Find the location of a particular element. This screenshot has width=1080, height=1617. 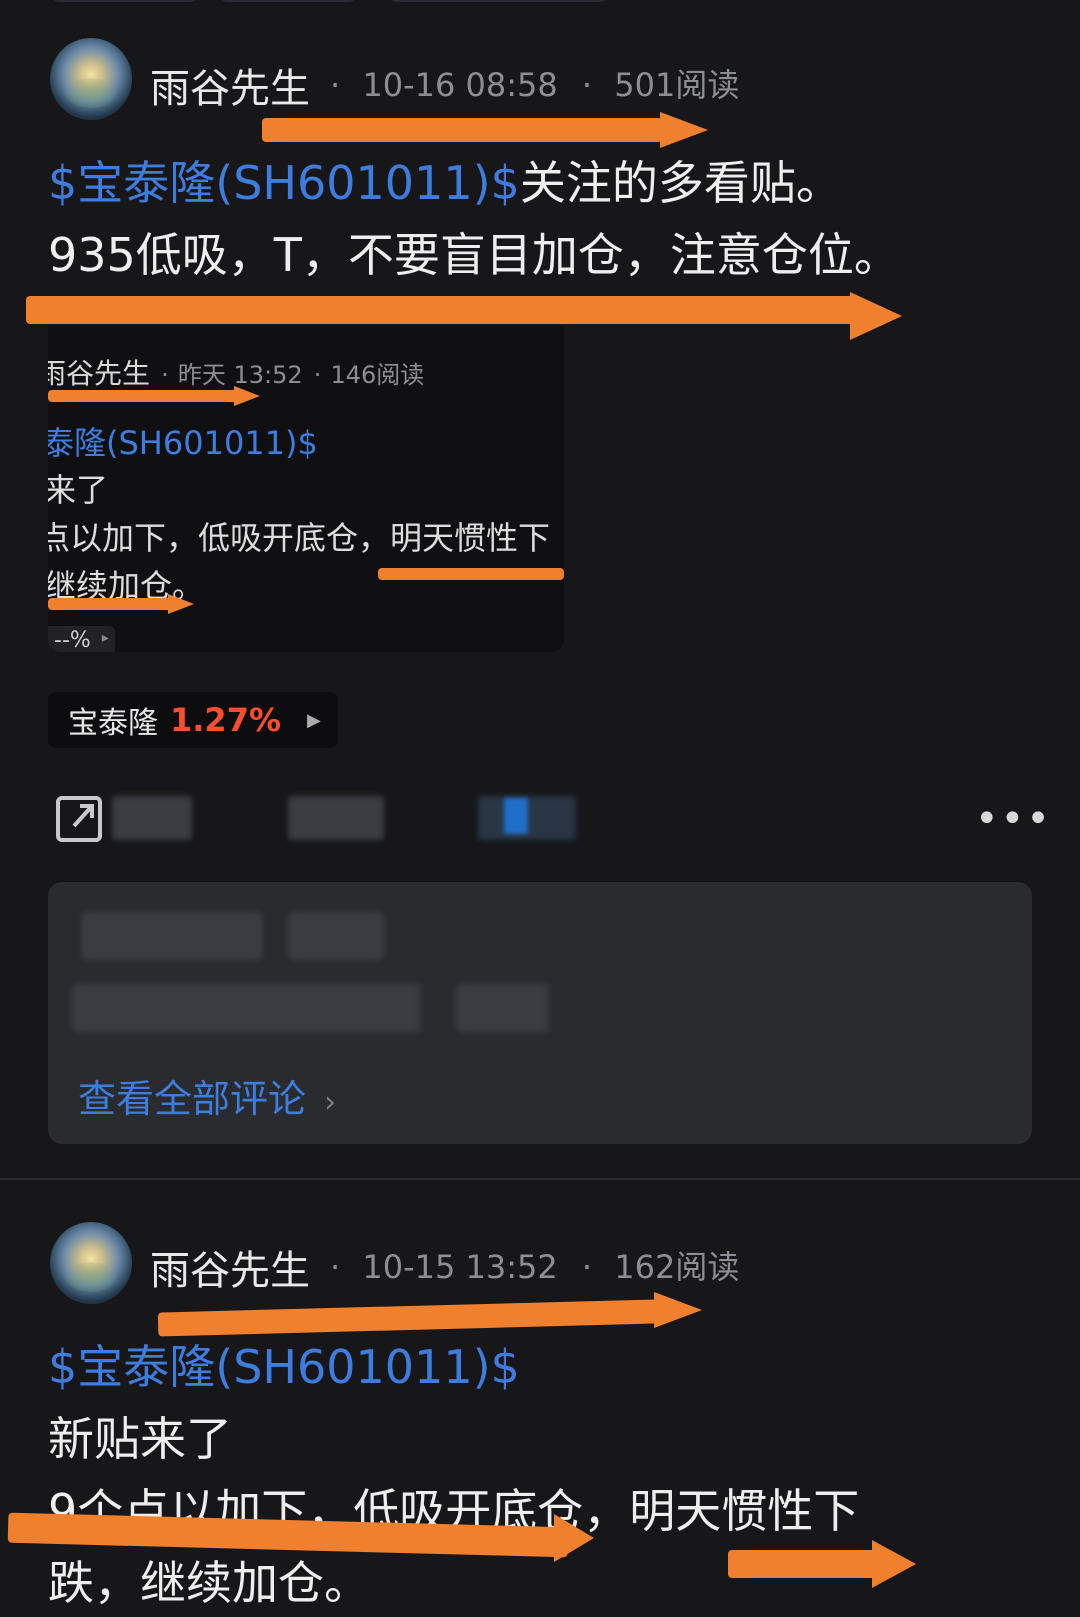

blurred-like-icon is located at coordinates (516, 816).